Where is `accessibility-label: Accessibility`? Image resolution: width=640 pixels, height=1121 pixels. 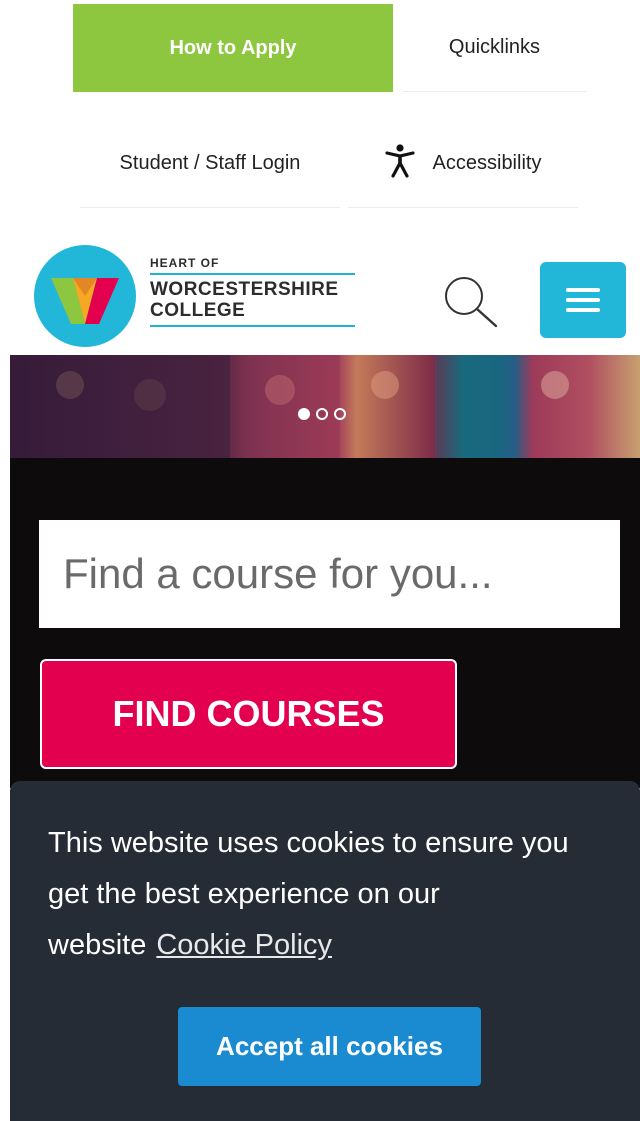
accessibility-label: Accessibility is located at coordinates (487, 163).